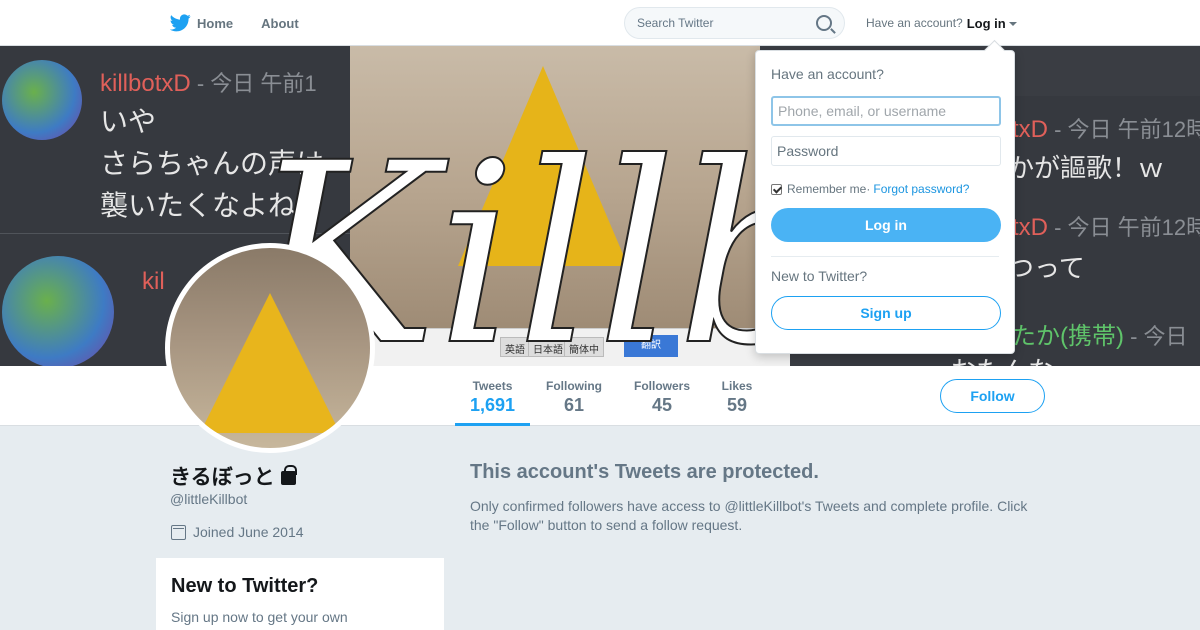 The height and width of the screenshot is (630, 1200). Describe the element at coordinates (248, 23) in the screenshot. I see `nav-left: Home About` at that location.